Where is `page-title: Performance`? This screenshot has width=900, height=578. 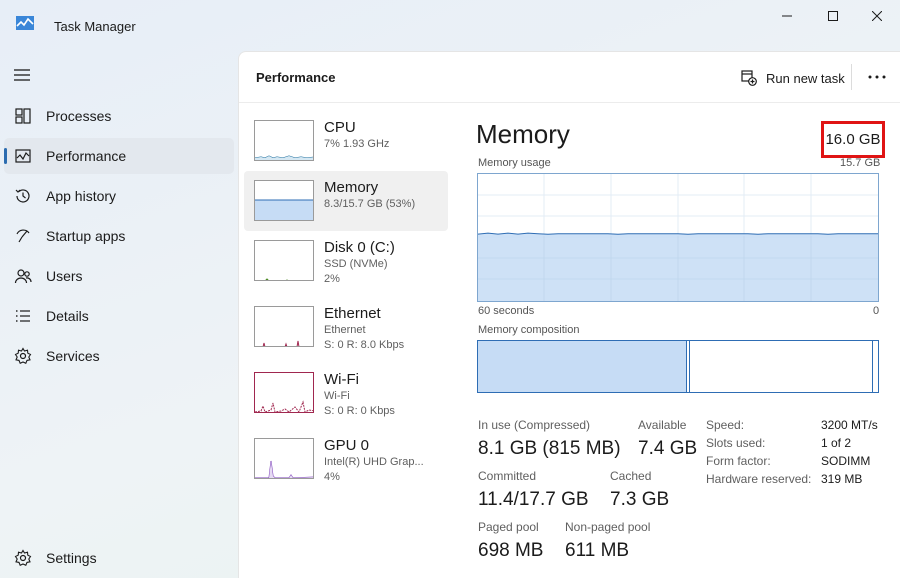
page-title: Performance is located at coordinates (296, 77).